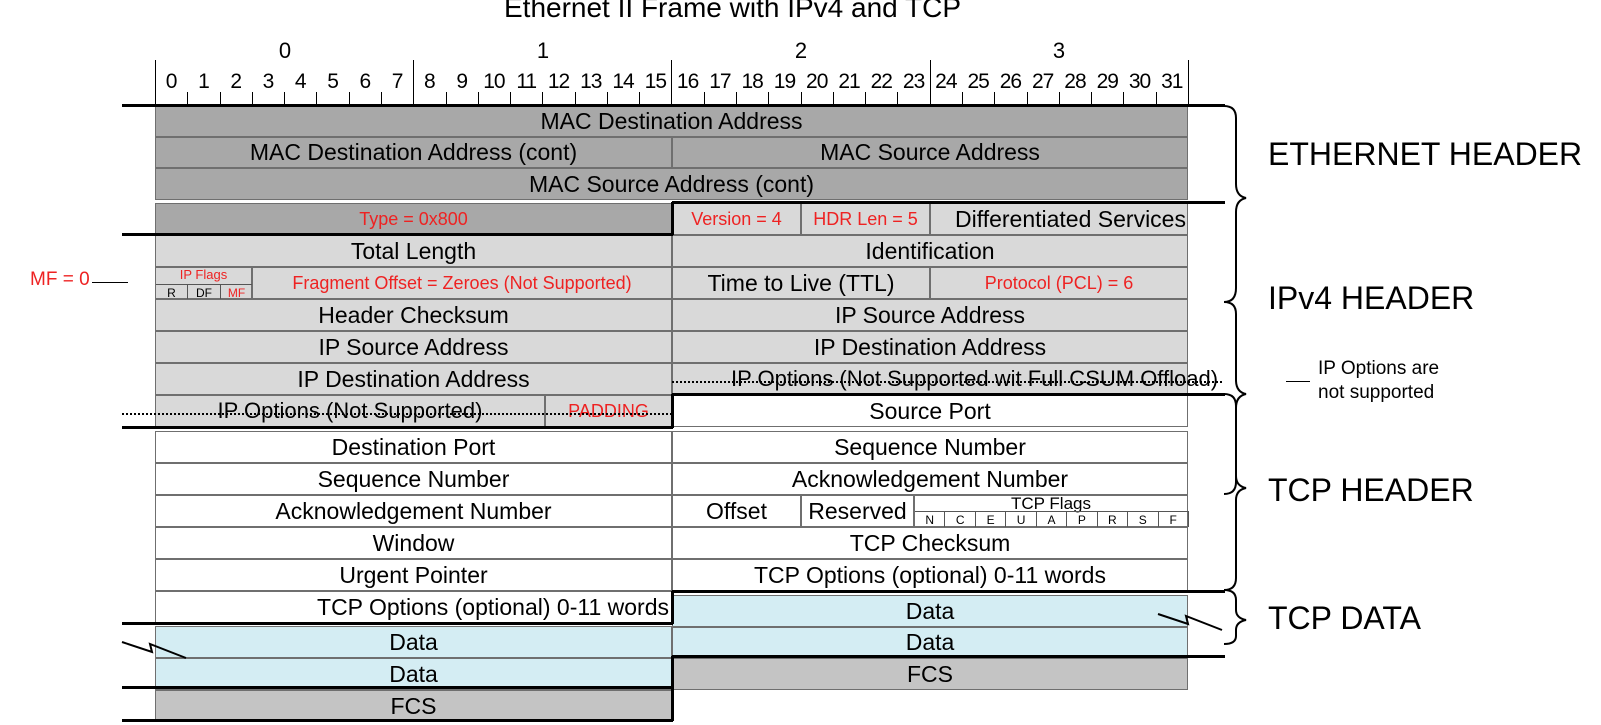 The image size is (1601, 725). Describe the element at coordinates (413, 315) in the screenshot. I see `ip-header-checksum: Header Checksum` at that location.